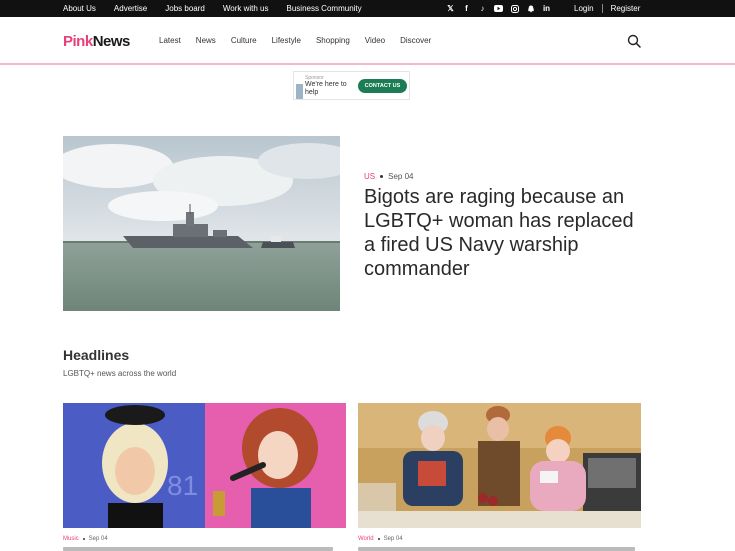  What do you see at coordinates (333, 40) in the screenshot?
I see `nav-shopping: Shopping` at bounding box center [333, 40].